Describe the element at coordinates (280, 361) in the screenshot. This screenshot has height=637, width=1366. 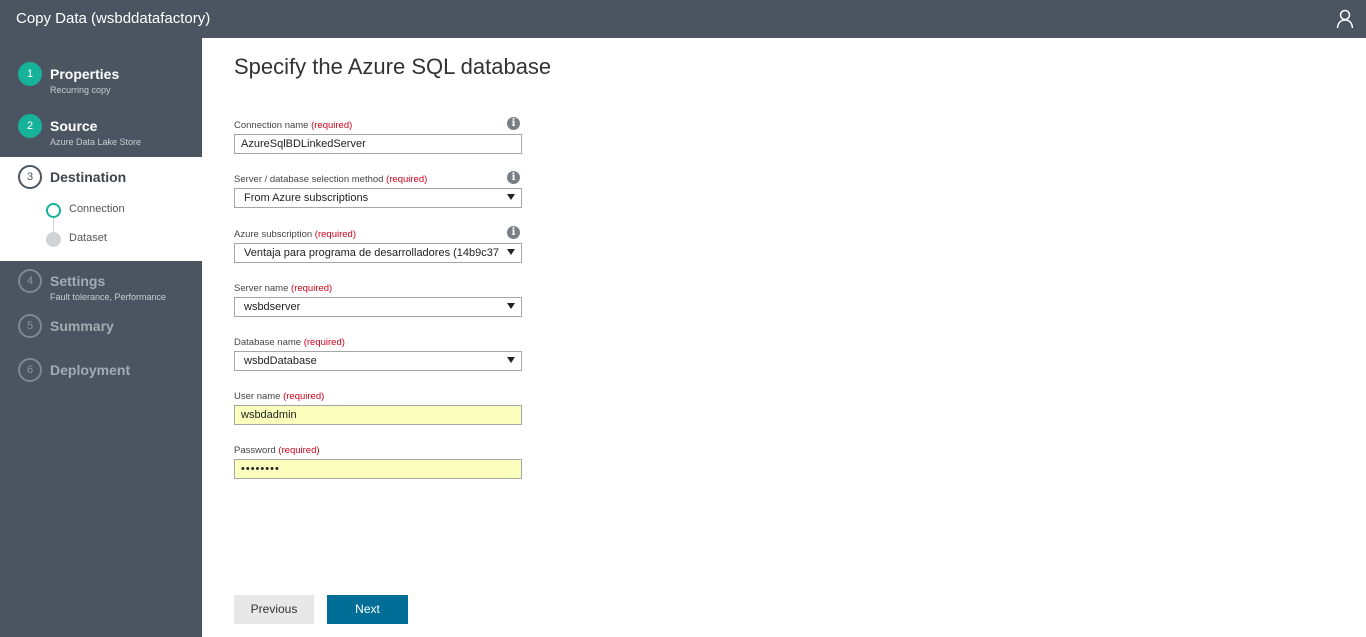
I see `select-value: wsbdDatabase` at that location.